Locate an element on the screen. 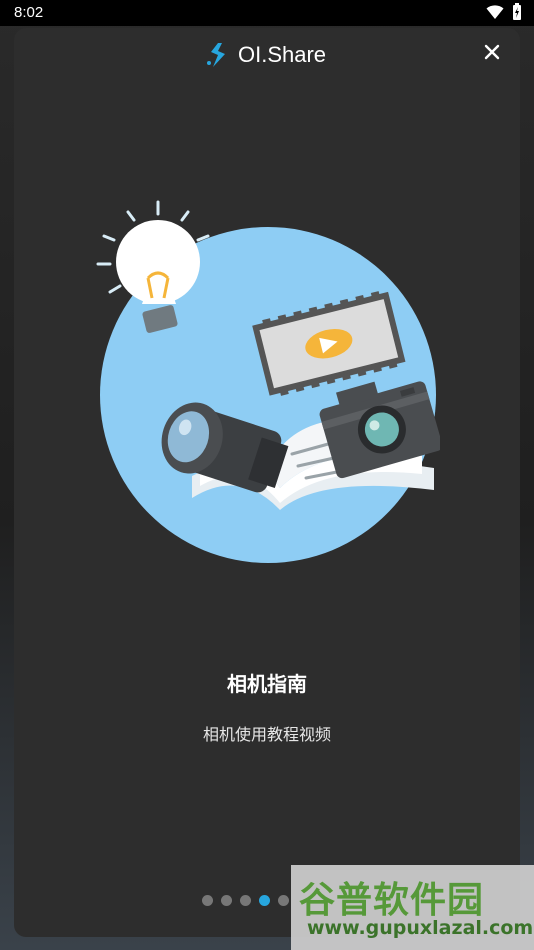 This screenshot has height=950, width=534. status-bar: 8:02 is located at coordinates (267, 13).